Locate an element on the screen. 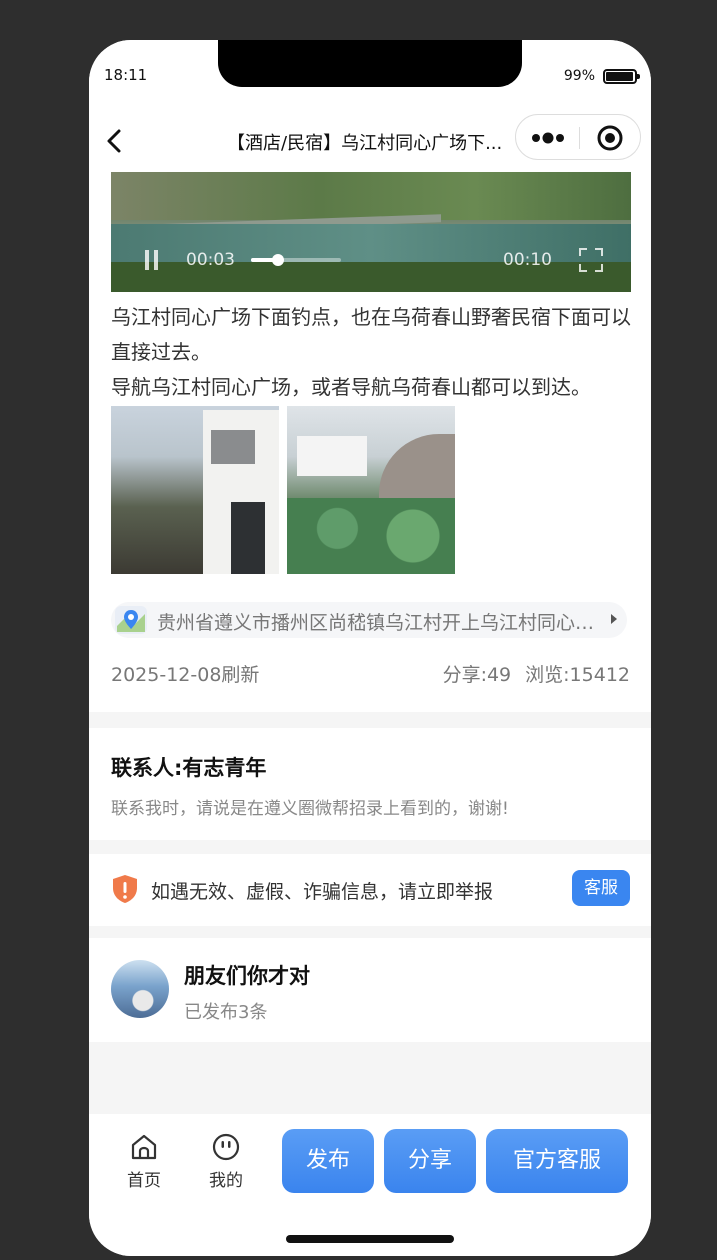  fullscreen-icon is located at coordinates (591, 260).